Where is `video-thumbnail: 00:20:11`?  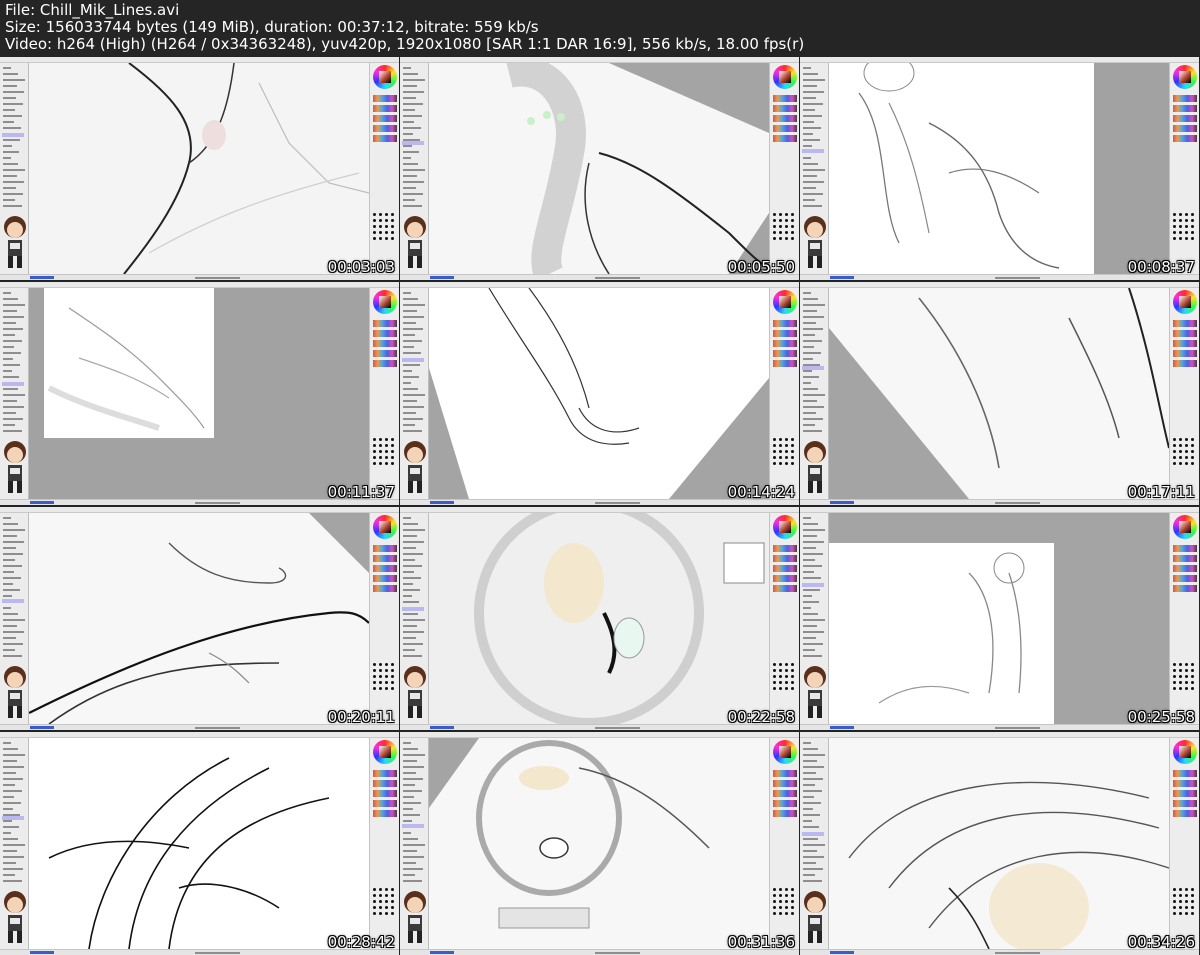
video-thumbnail: 00:20:11 is located at coordinates (199, 618).